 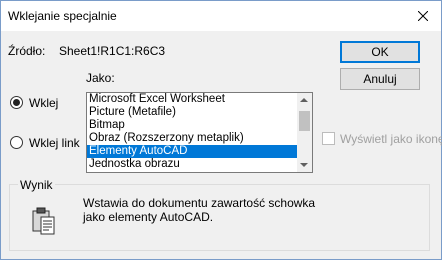 What do you see at coordinates (391, 139) in the screenshot?
I see `display-as-icon-label: Wyświetl jako ikonę` at bounding box center [391, 139].